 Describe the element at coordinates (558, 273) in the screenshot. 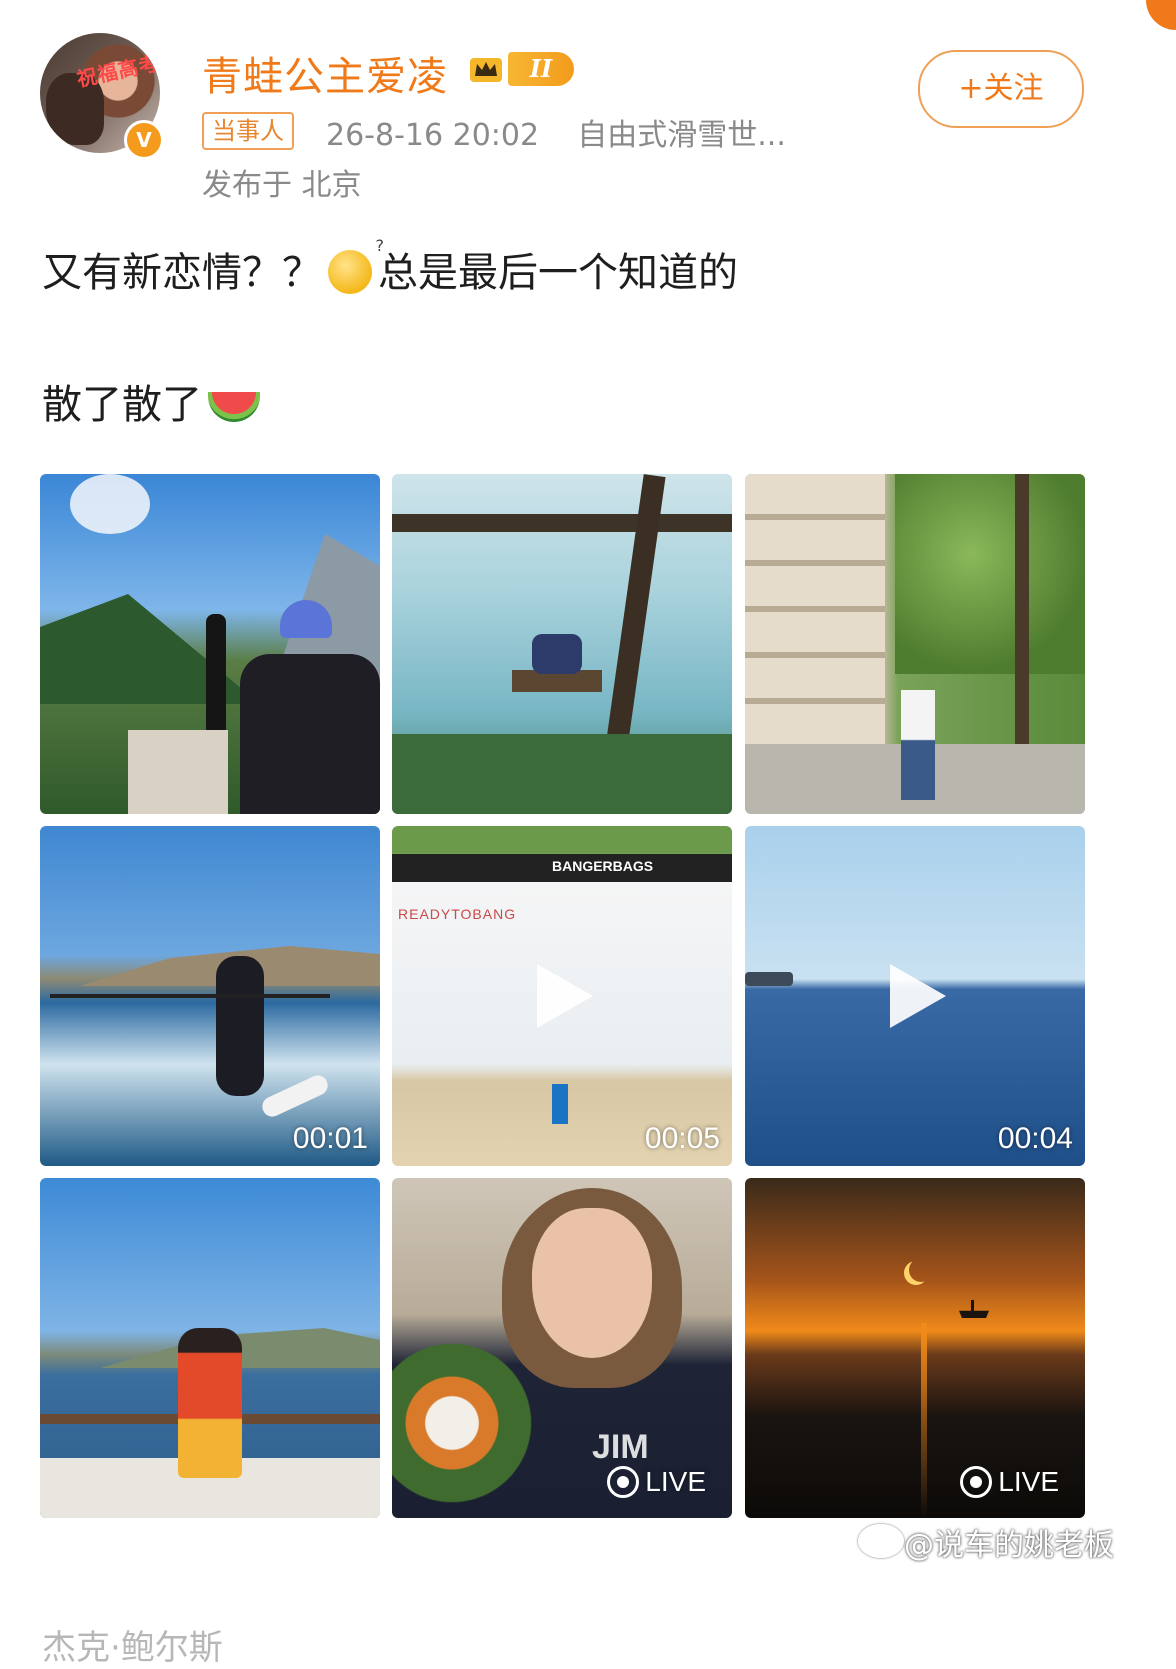

I see `post-text-part: 总是最后一个知道的` at that location.